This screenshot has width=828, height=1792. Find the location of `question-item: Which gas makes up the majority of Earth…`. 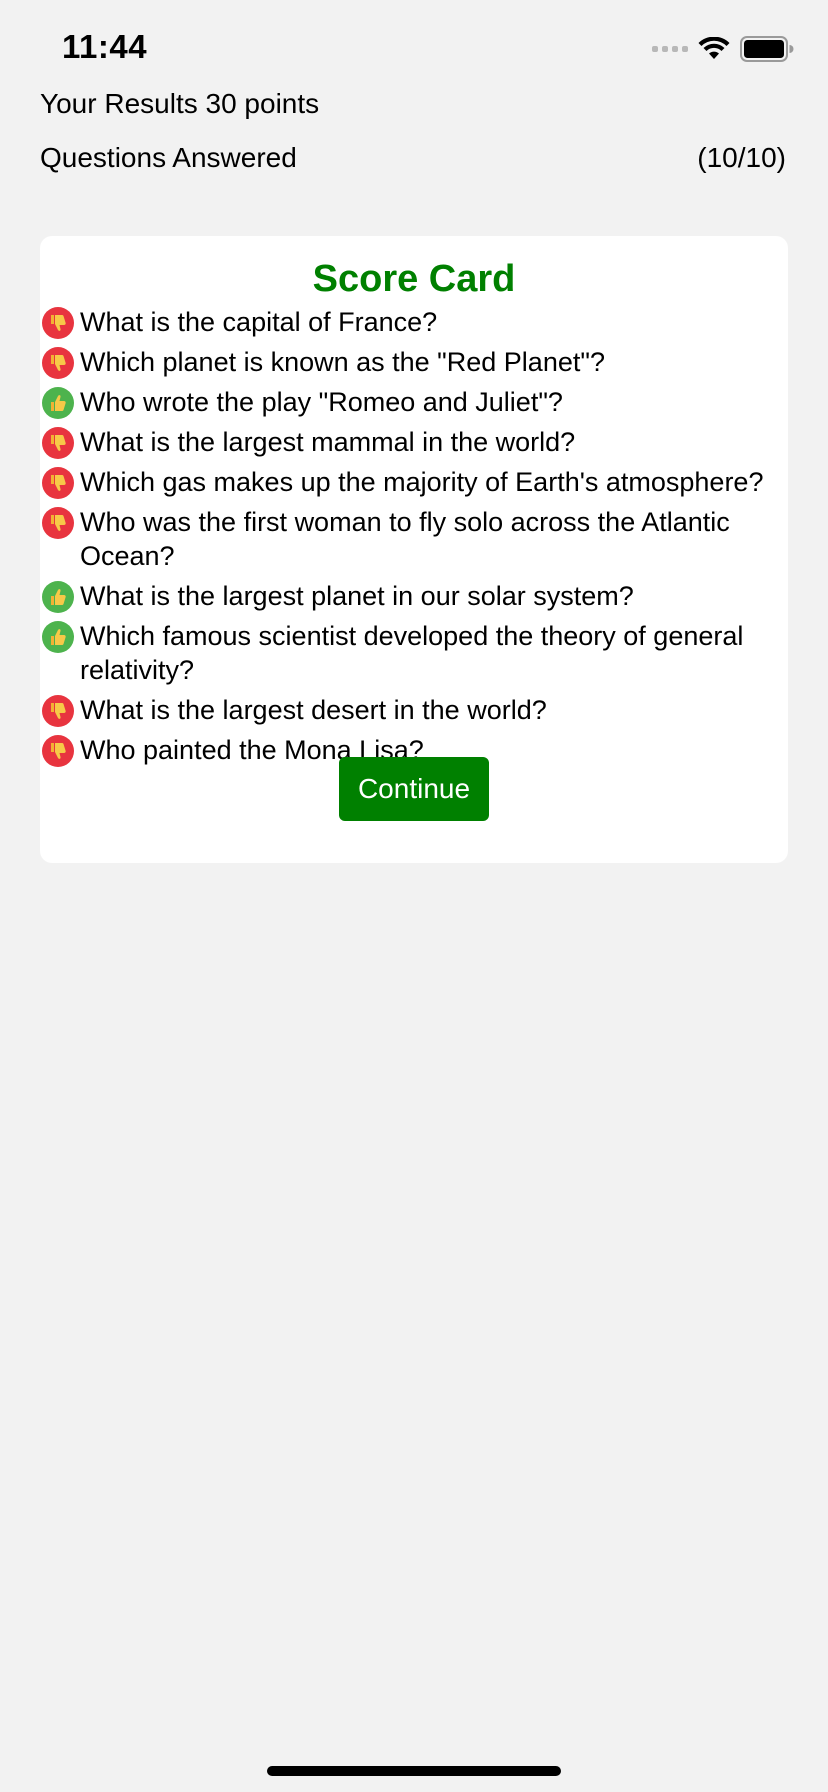

question-item: Which gas makes up the majority of Earth… is located at coordinates (415, 482).